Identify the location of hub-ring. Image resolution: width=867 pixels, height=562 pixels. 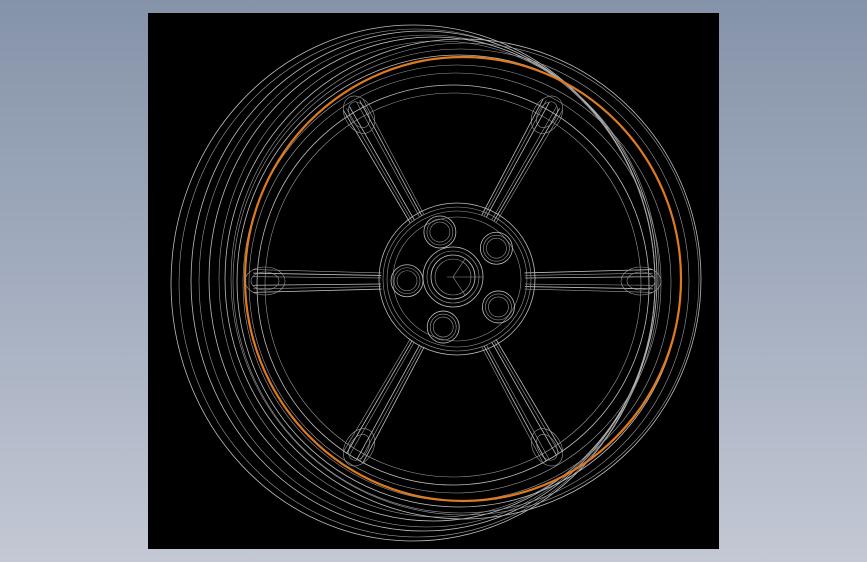
(457, 279).